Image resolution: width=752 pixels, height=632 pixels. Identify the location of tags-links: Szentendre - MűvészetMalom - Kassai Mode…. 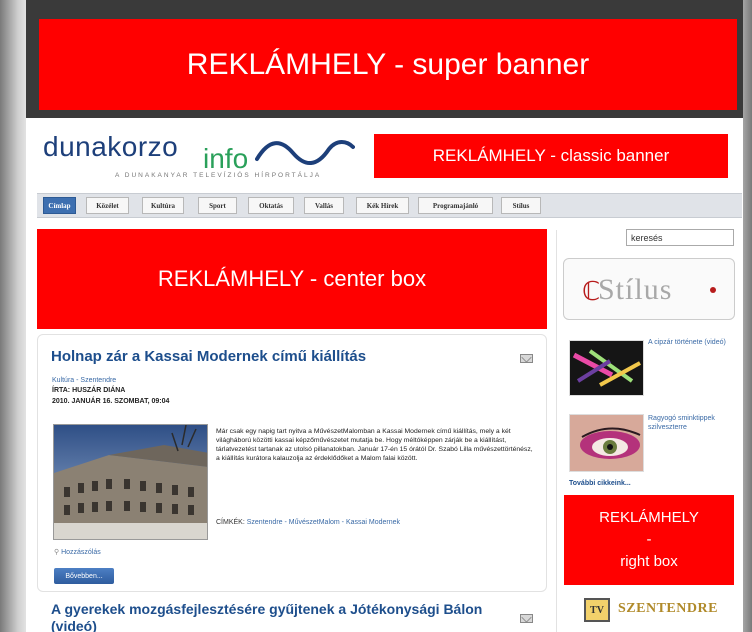
(323, 522).